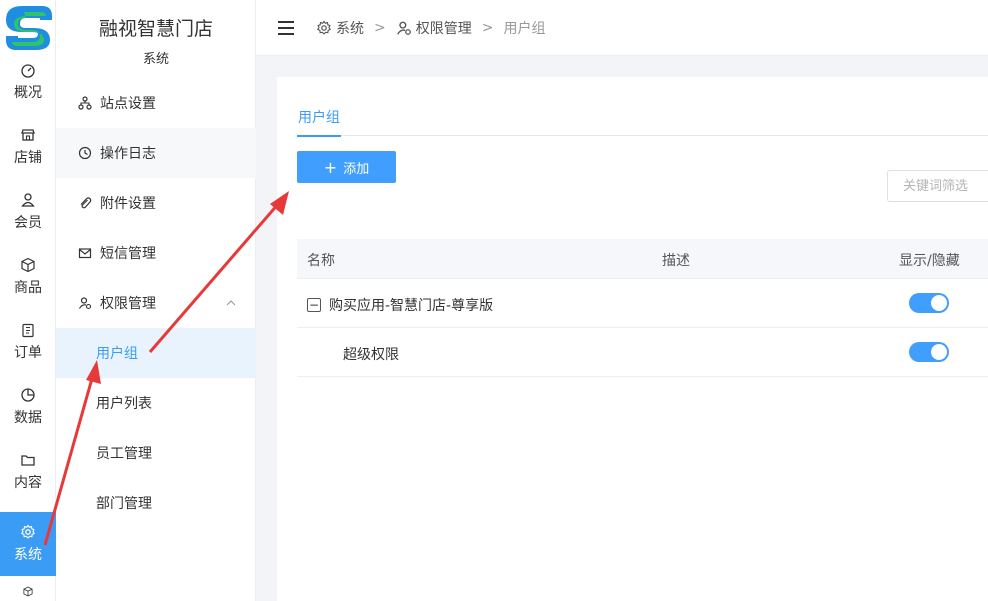  What do you see at coordinates (642, 352) in the screenshot?
I see `table-row: 超级权限` at bounding box center [642, 352].